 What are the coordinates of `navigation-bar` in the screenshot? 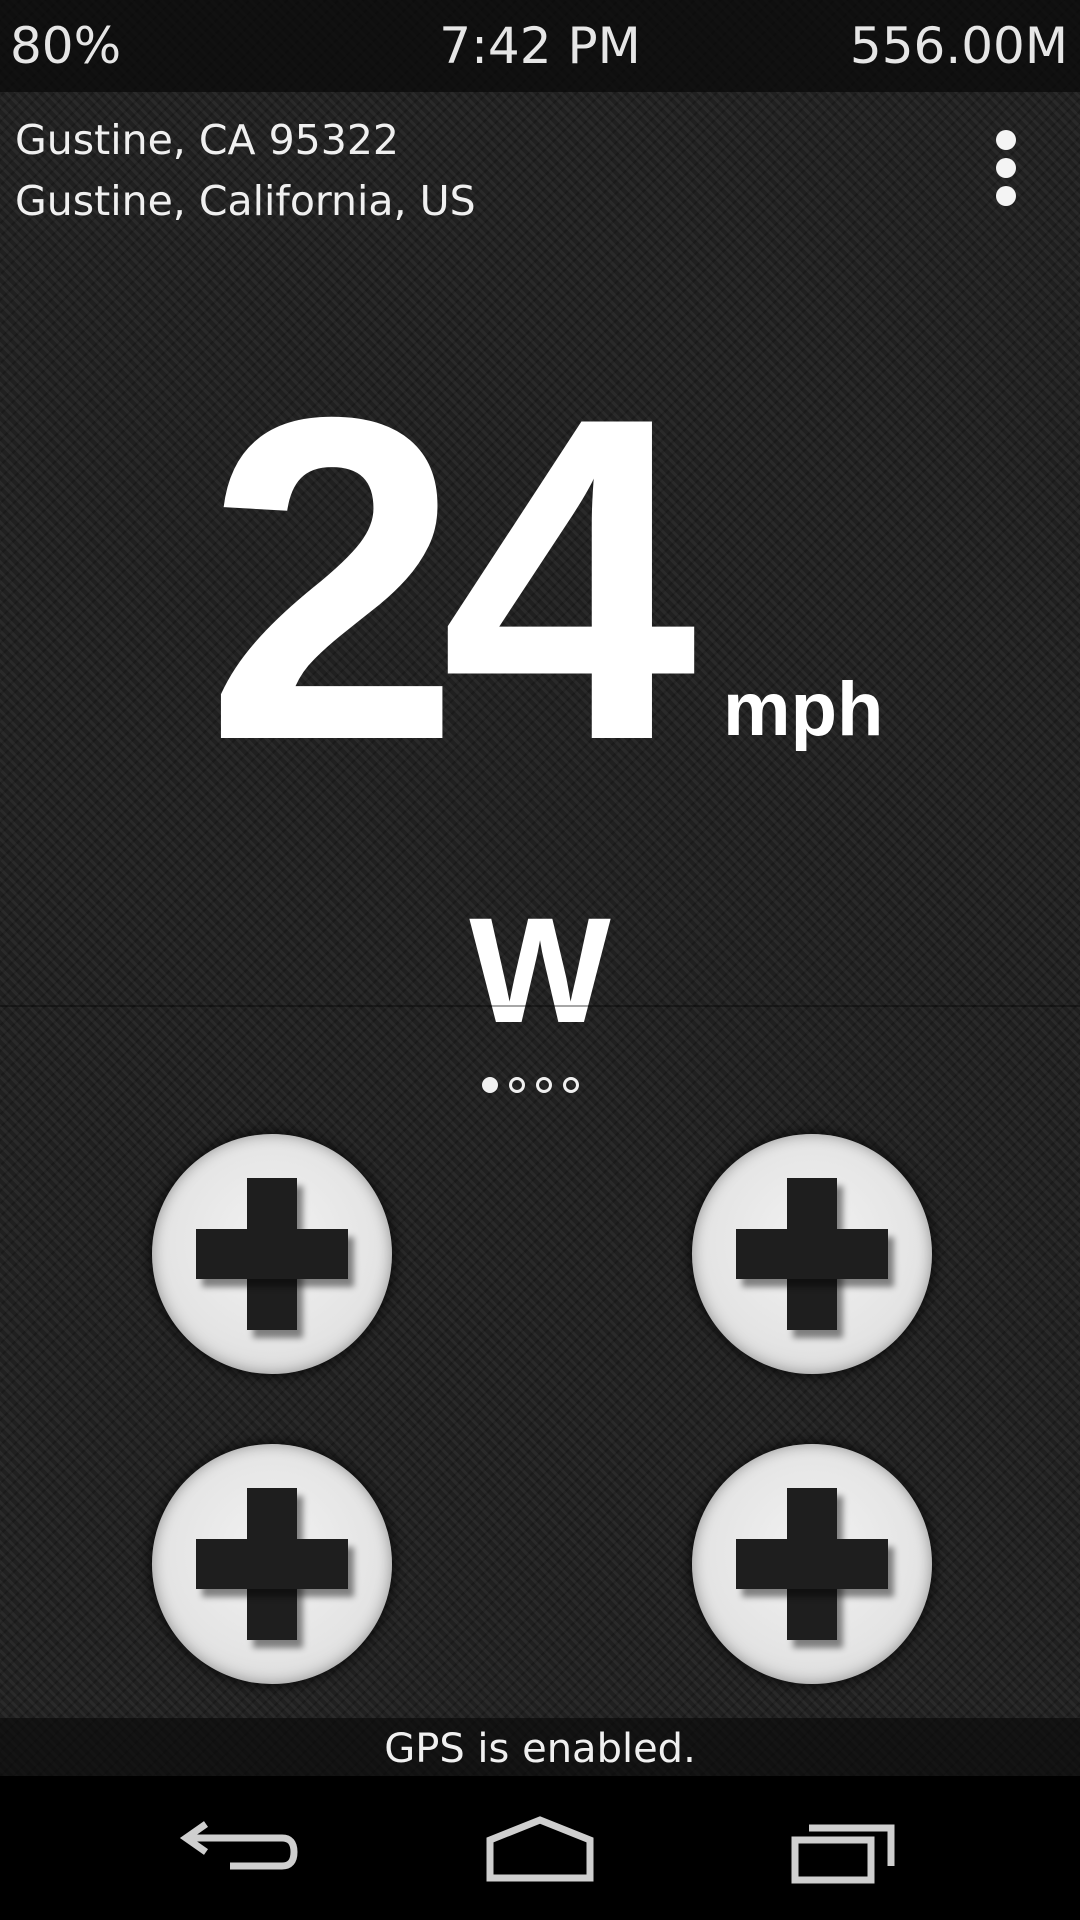 It's located at (540, 1848).